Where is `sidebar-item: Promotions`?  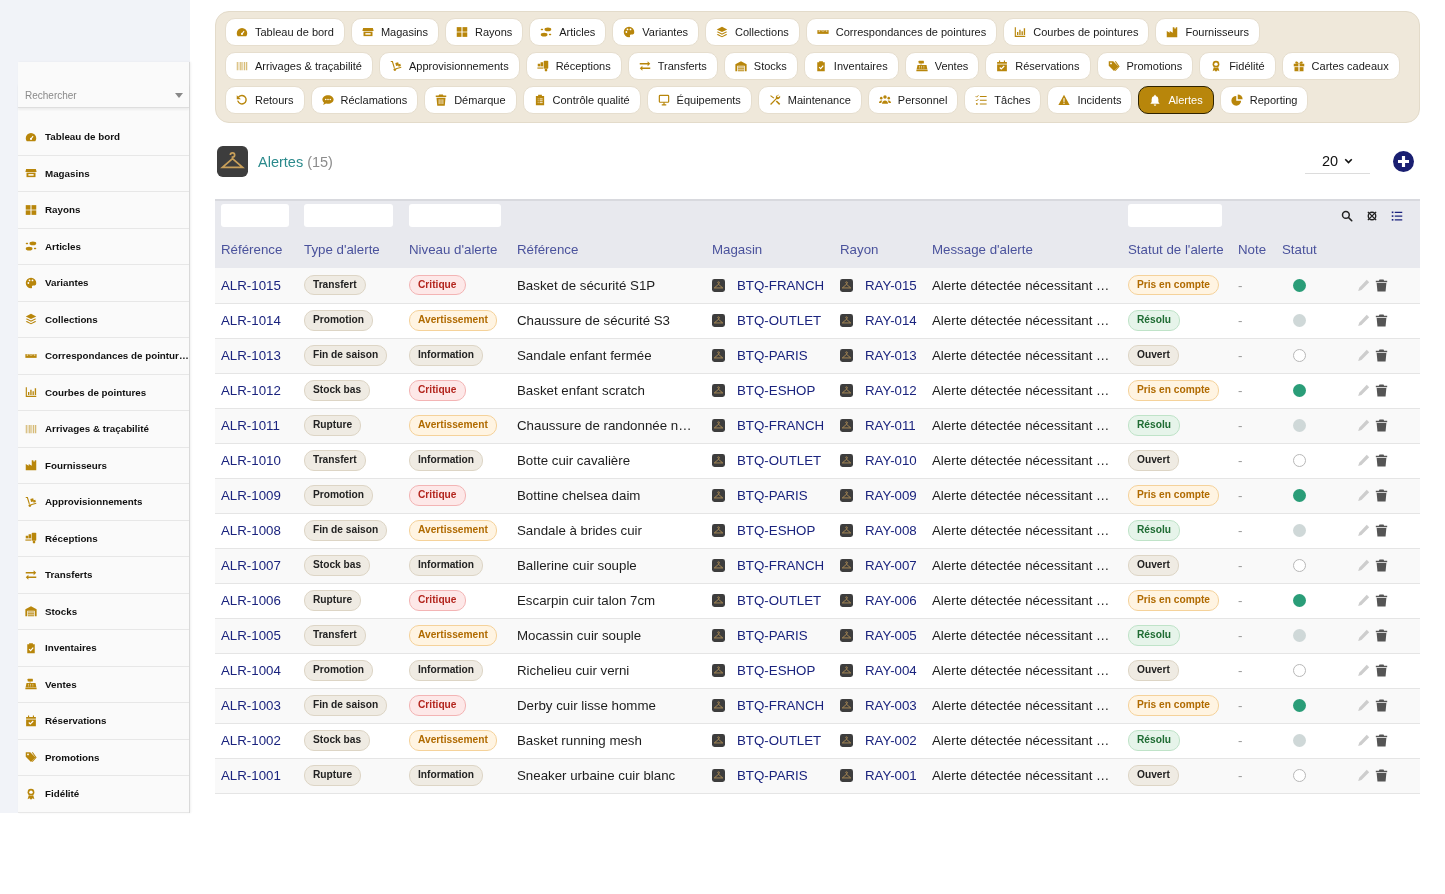
sidebar-item: Promotions is located at coordinates (103, 757).